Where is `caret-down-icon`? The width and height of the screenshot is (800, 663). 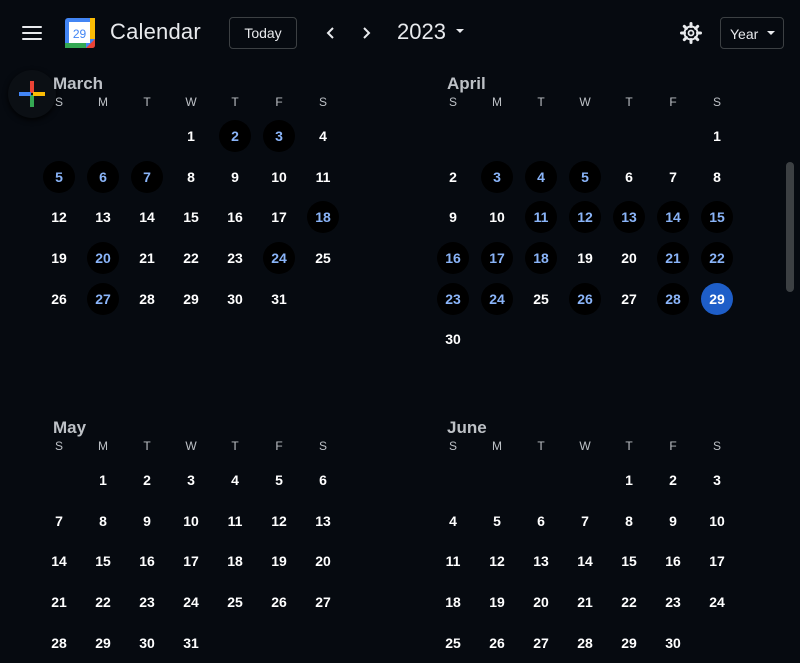 caret-down-icon is located at coordinates (460, 31).